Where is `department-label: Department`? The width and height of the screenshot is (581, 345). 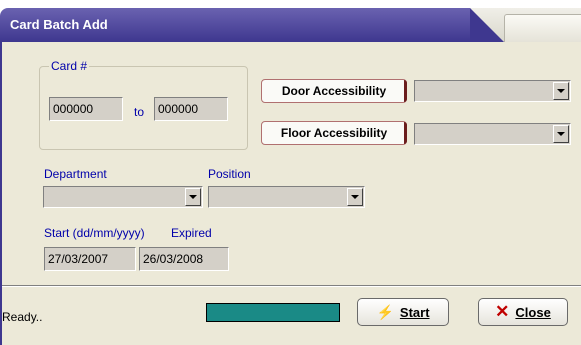
department-label: Department is located at coordinates (75, 174).